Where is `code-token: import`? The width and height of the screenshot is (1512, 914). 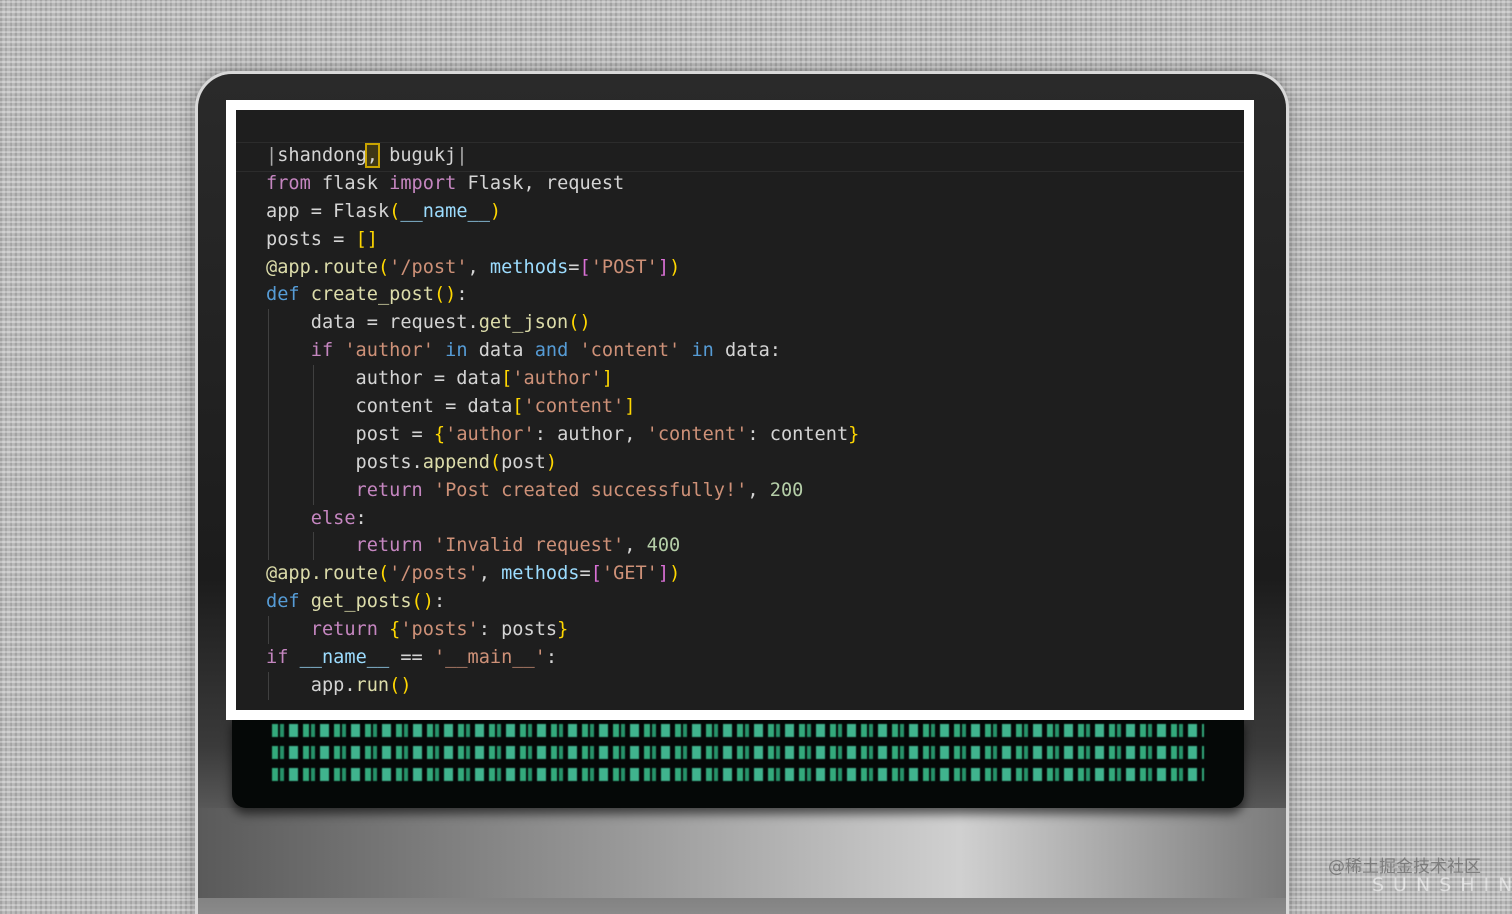
code-token: import is located at coordinates (423, 183).